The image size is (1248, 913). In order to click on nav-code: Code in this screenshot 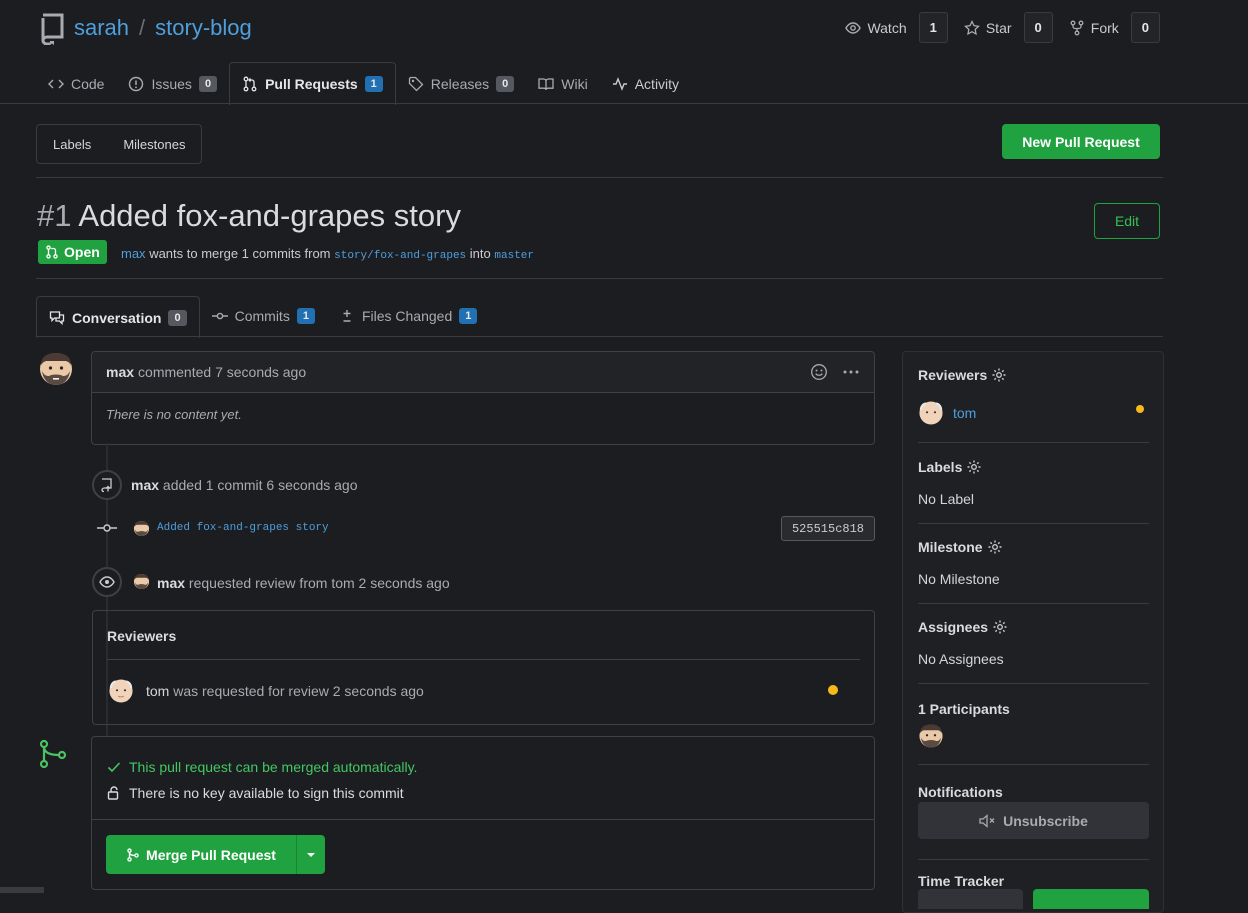, I will do `click(76, 84)`.